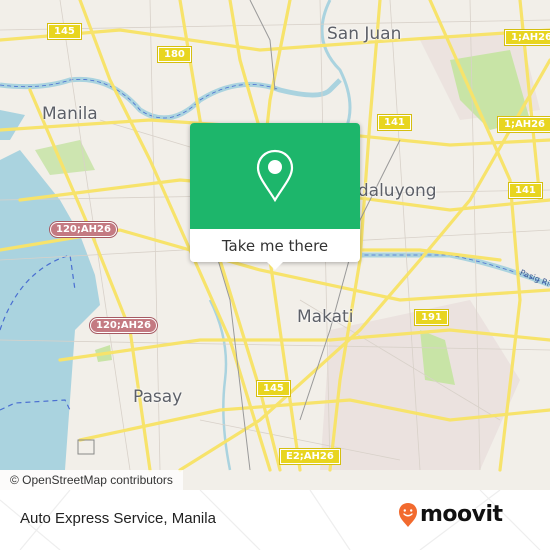 The image size is (550, 550). I want to click on route-shield: 191, so click(431, 317).